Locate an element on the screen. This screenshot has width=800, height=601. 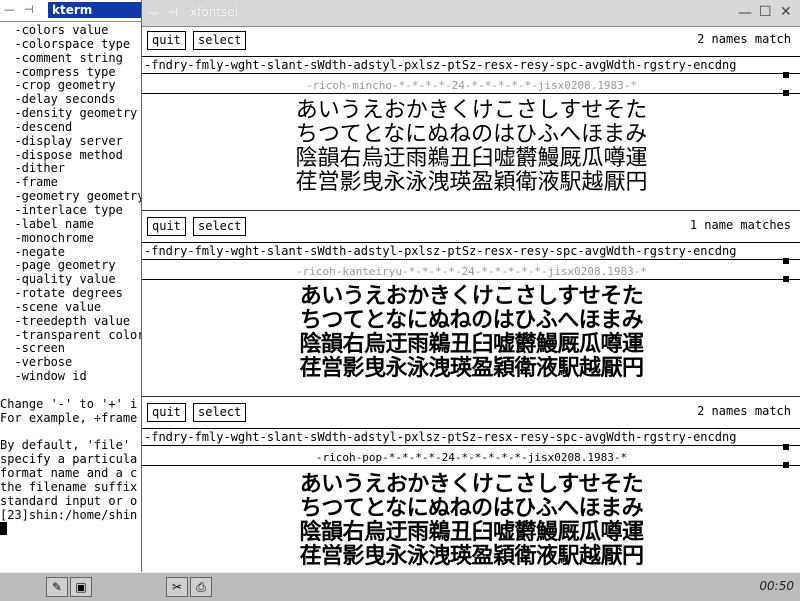
terminal-line: Change '-' to '+' i is located at coordinates (69, 404).